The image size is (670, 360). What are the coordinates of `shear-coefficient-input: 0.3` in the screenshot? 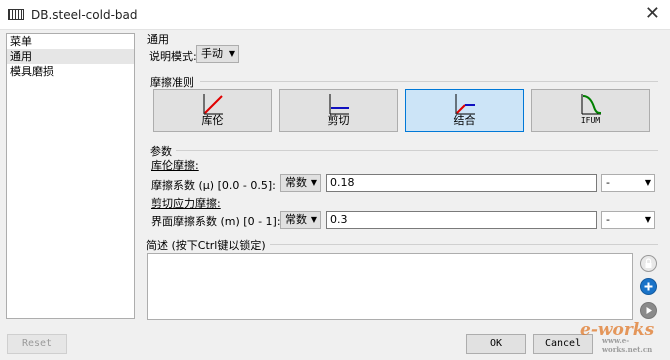 It's located at (461, 220).